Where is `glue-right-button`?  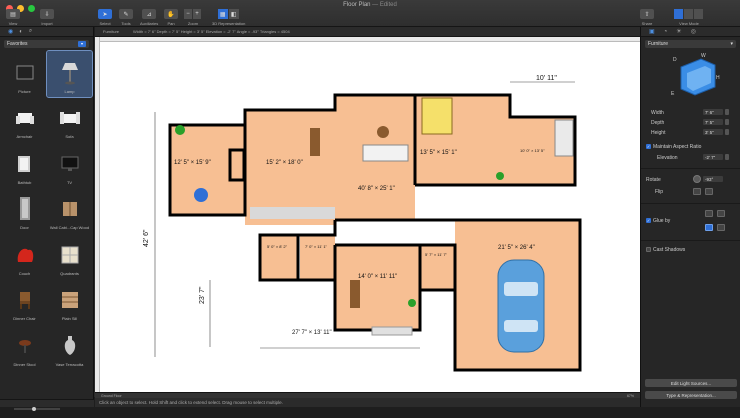 glue-right-button is located at coordinates (721, 213).